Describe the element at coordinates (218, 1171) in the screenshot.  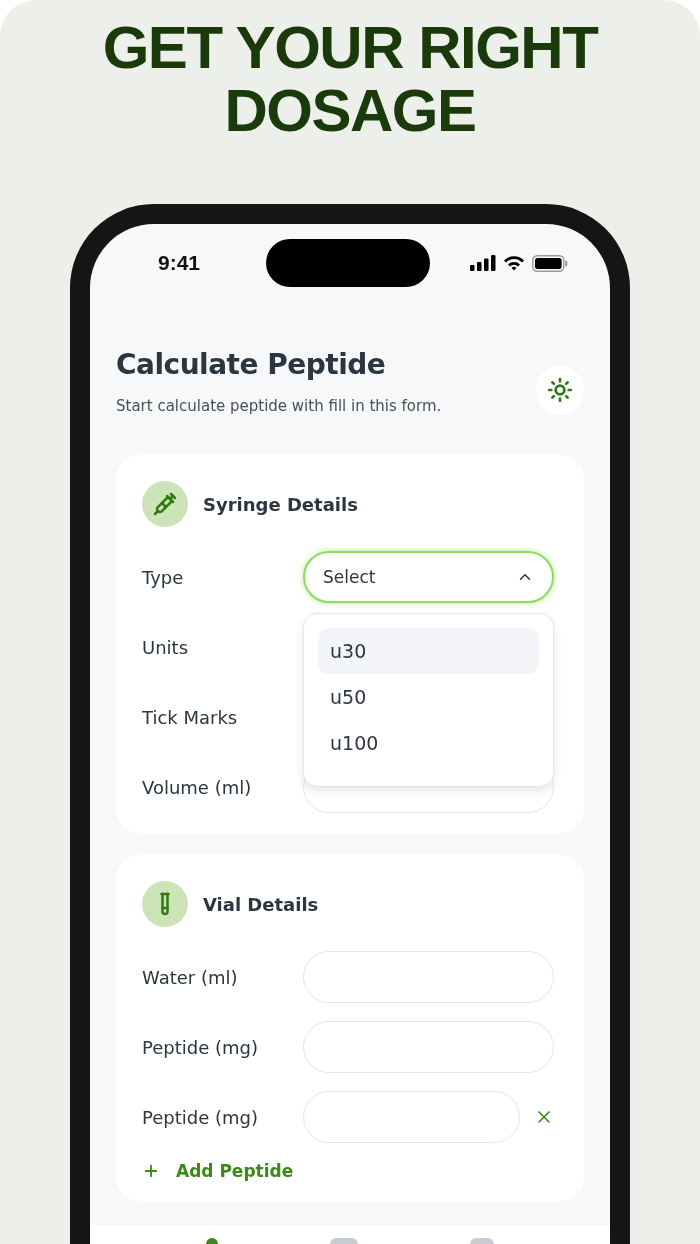
I see `add-peptide-button: Add Peptide` at that location.